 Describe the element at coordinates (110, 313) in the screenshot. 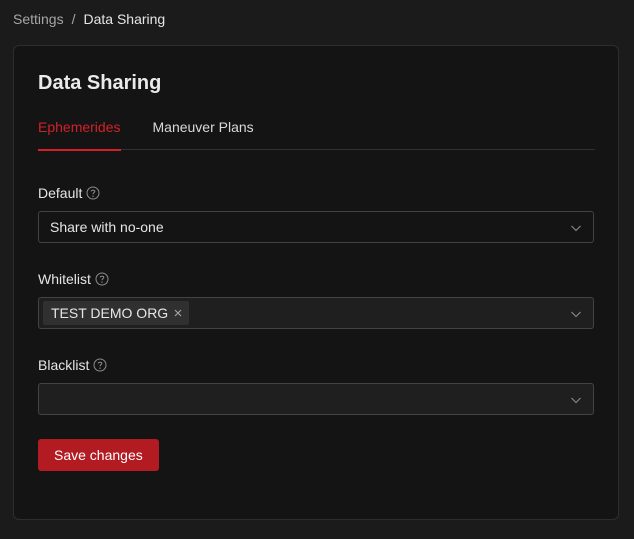

I see `whitelist-tag-label: TEST DEMO ORG` at that location.